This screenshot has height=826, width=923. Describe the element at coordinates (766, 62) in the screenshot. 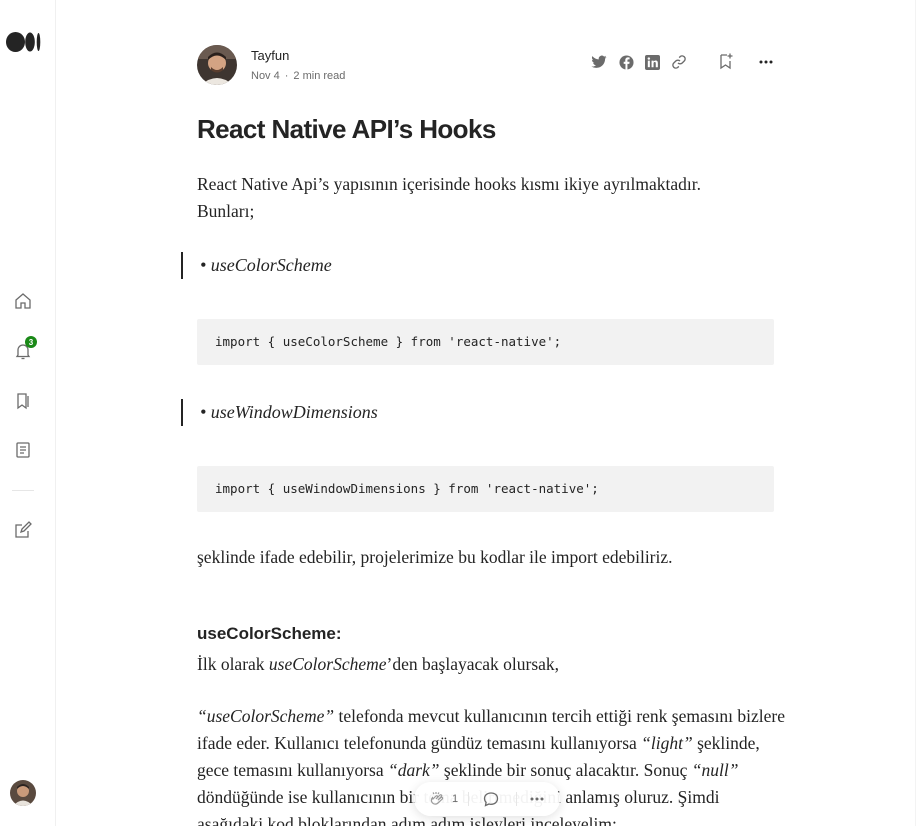

I see `more-icon` at that location.